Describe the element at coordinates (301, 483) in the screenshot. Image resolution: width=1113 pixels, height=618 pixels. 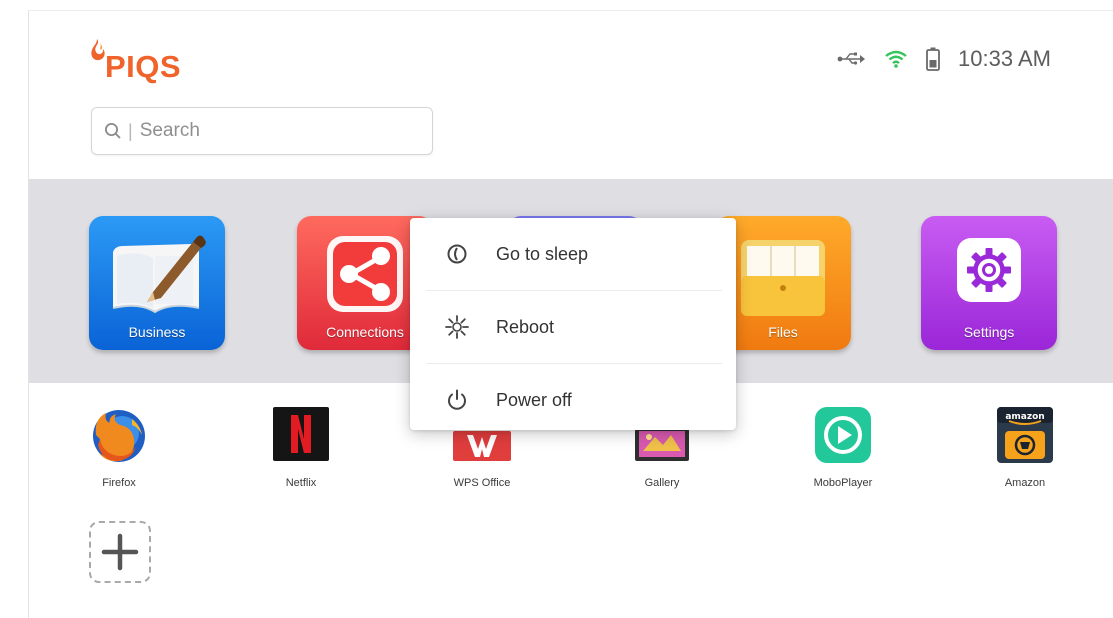
I see `app-label: Netflix` at that location.